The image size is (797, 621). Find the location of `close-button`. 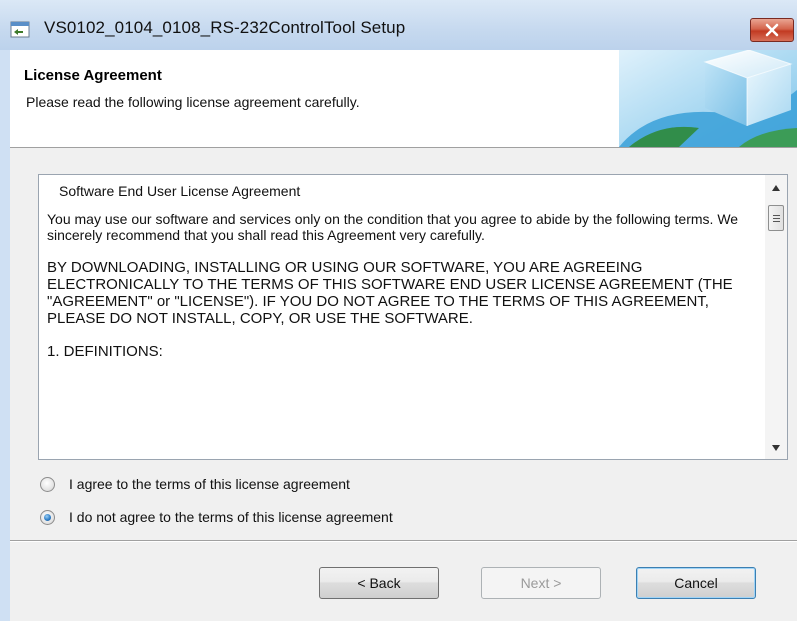

close-button is located at coordinates (772, 30).